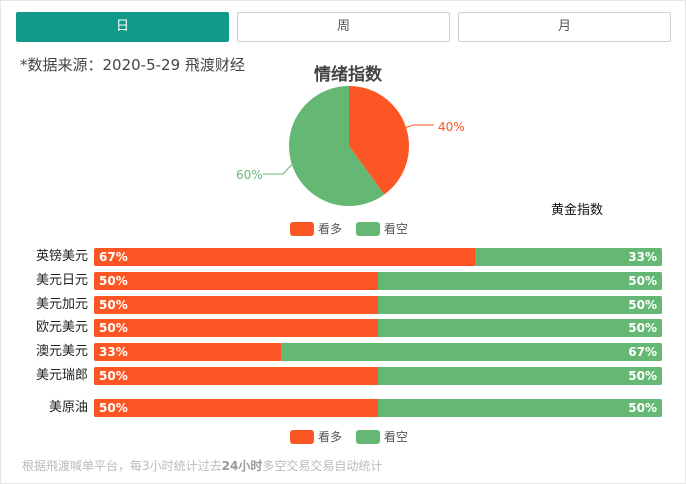 This screenshot has height=484, width=686. I want to click on sentiment-row: 澳元美元 33% 67%, so click(340, 352).